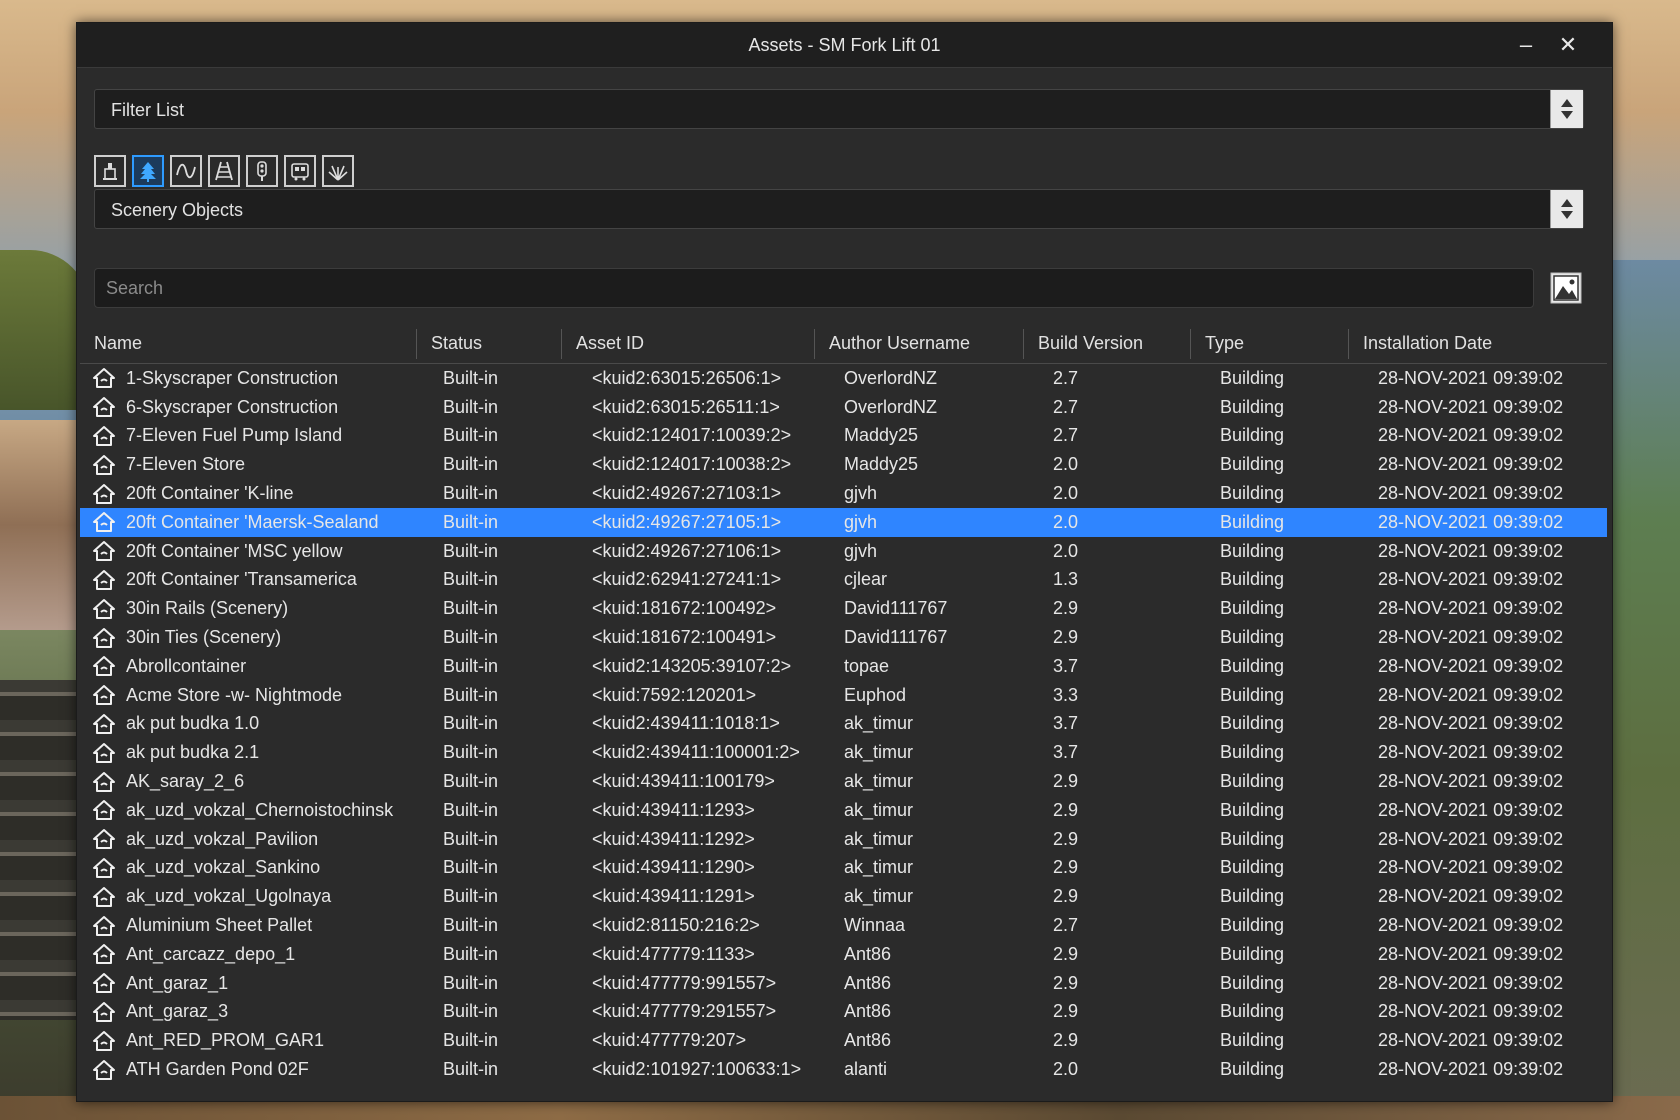 The image size is (1680, 1120). Describe the element at coordinates (41, 525) in the screenshot. I see `background-building` at that location.